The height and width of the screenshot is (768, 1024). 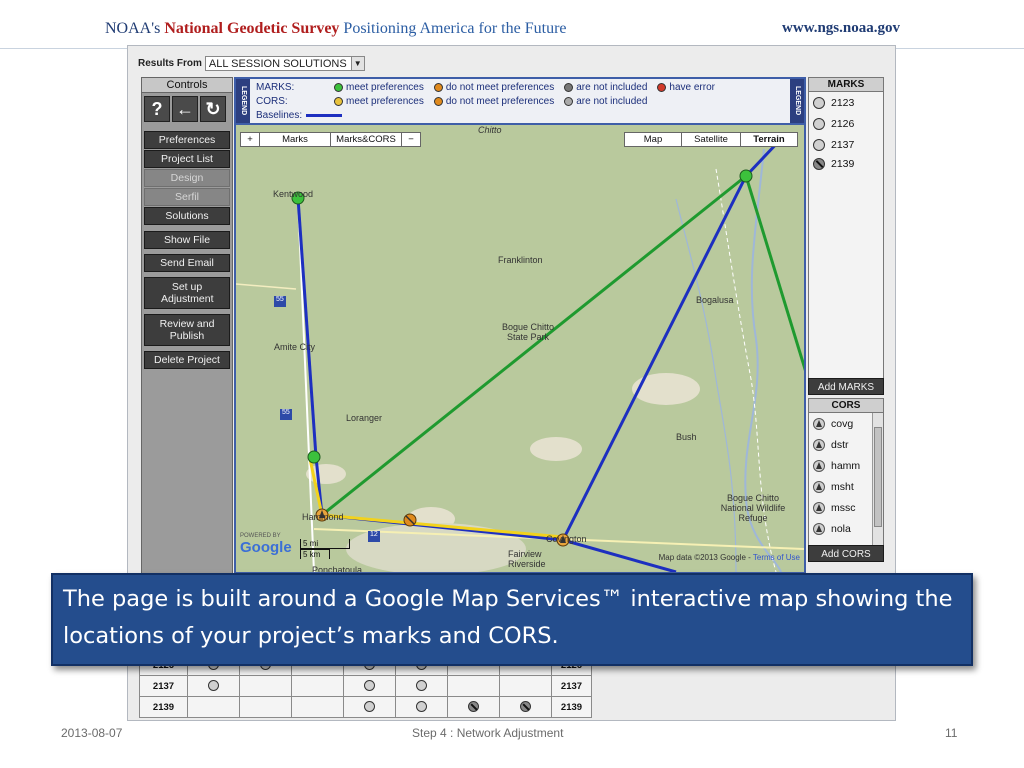 I want to click on setup-adjustment-button: Set up Adjustment, so click(x=187, y=293).